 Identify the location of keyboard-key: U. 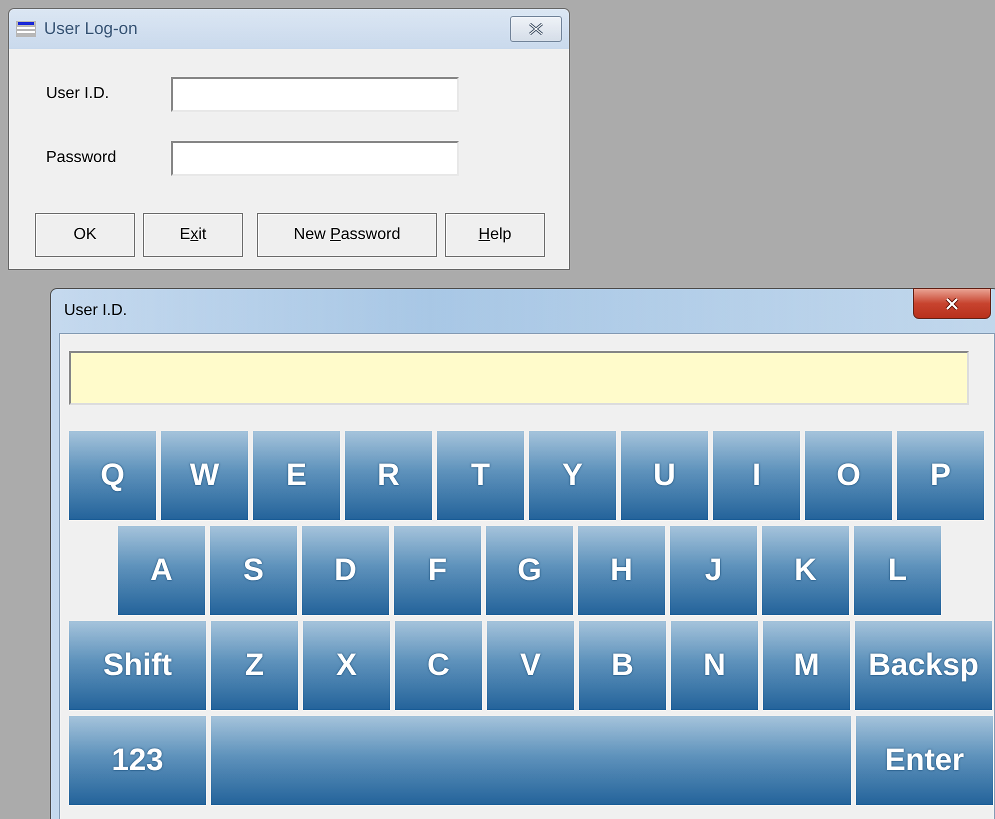
(664, 475).